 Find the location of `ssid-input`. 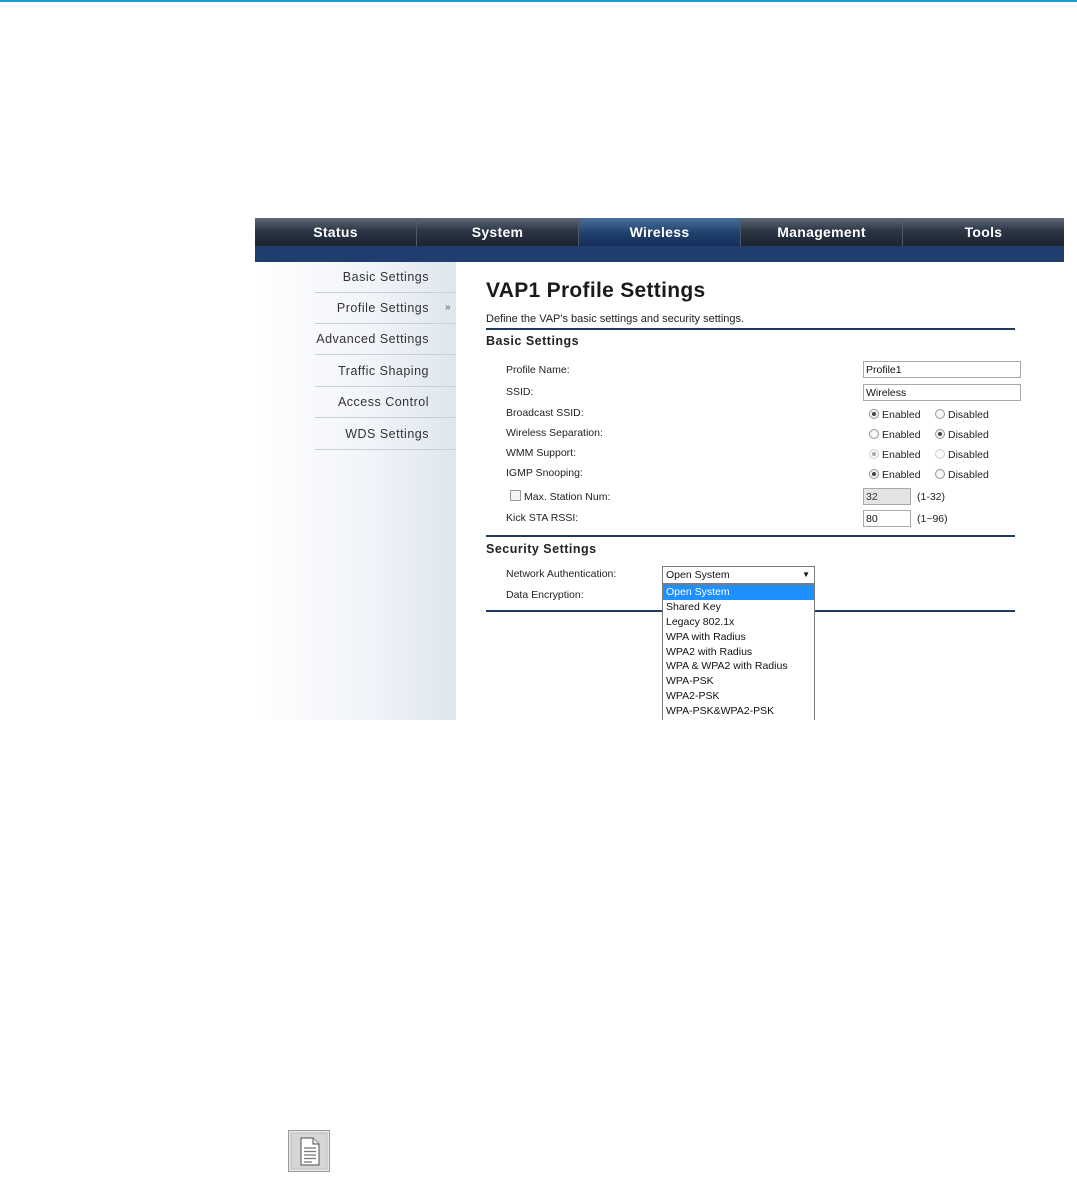

ssid-input is located at coordinates (942, 392).